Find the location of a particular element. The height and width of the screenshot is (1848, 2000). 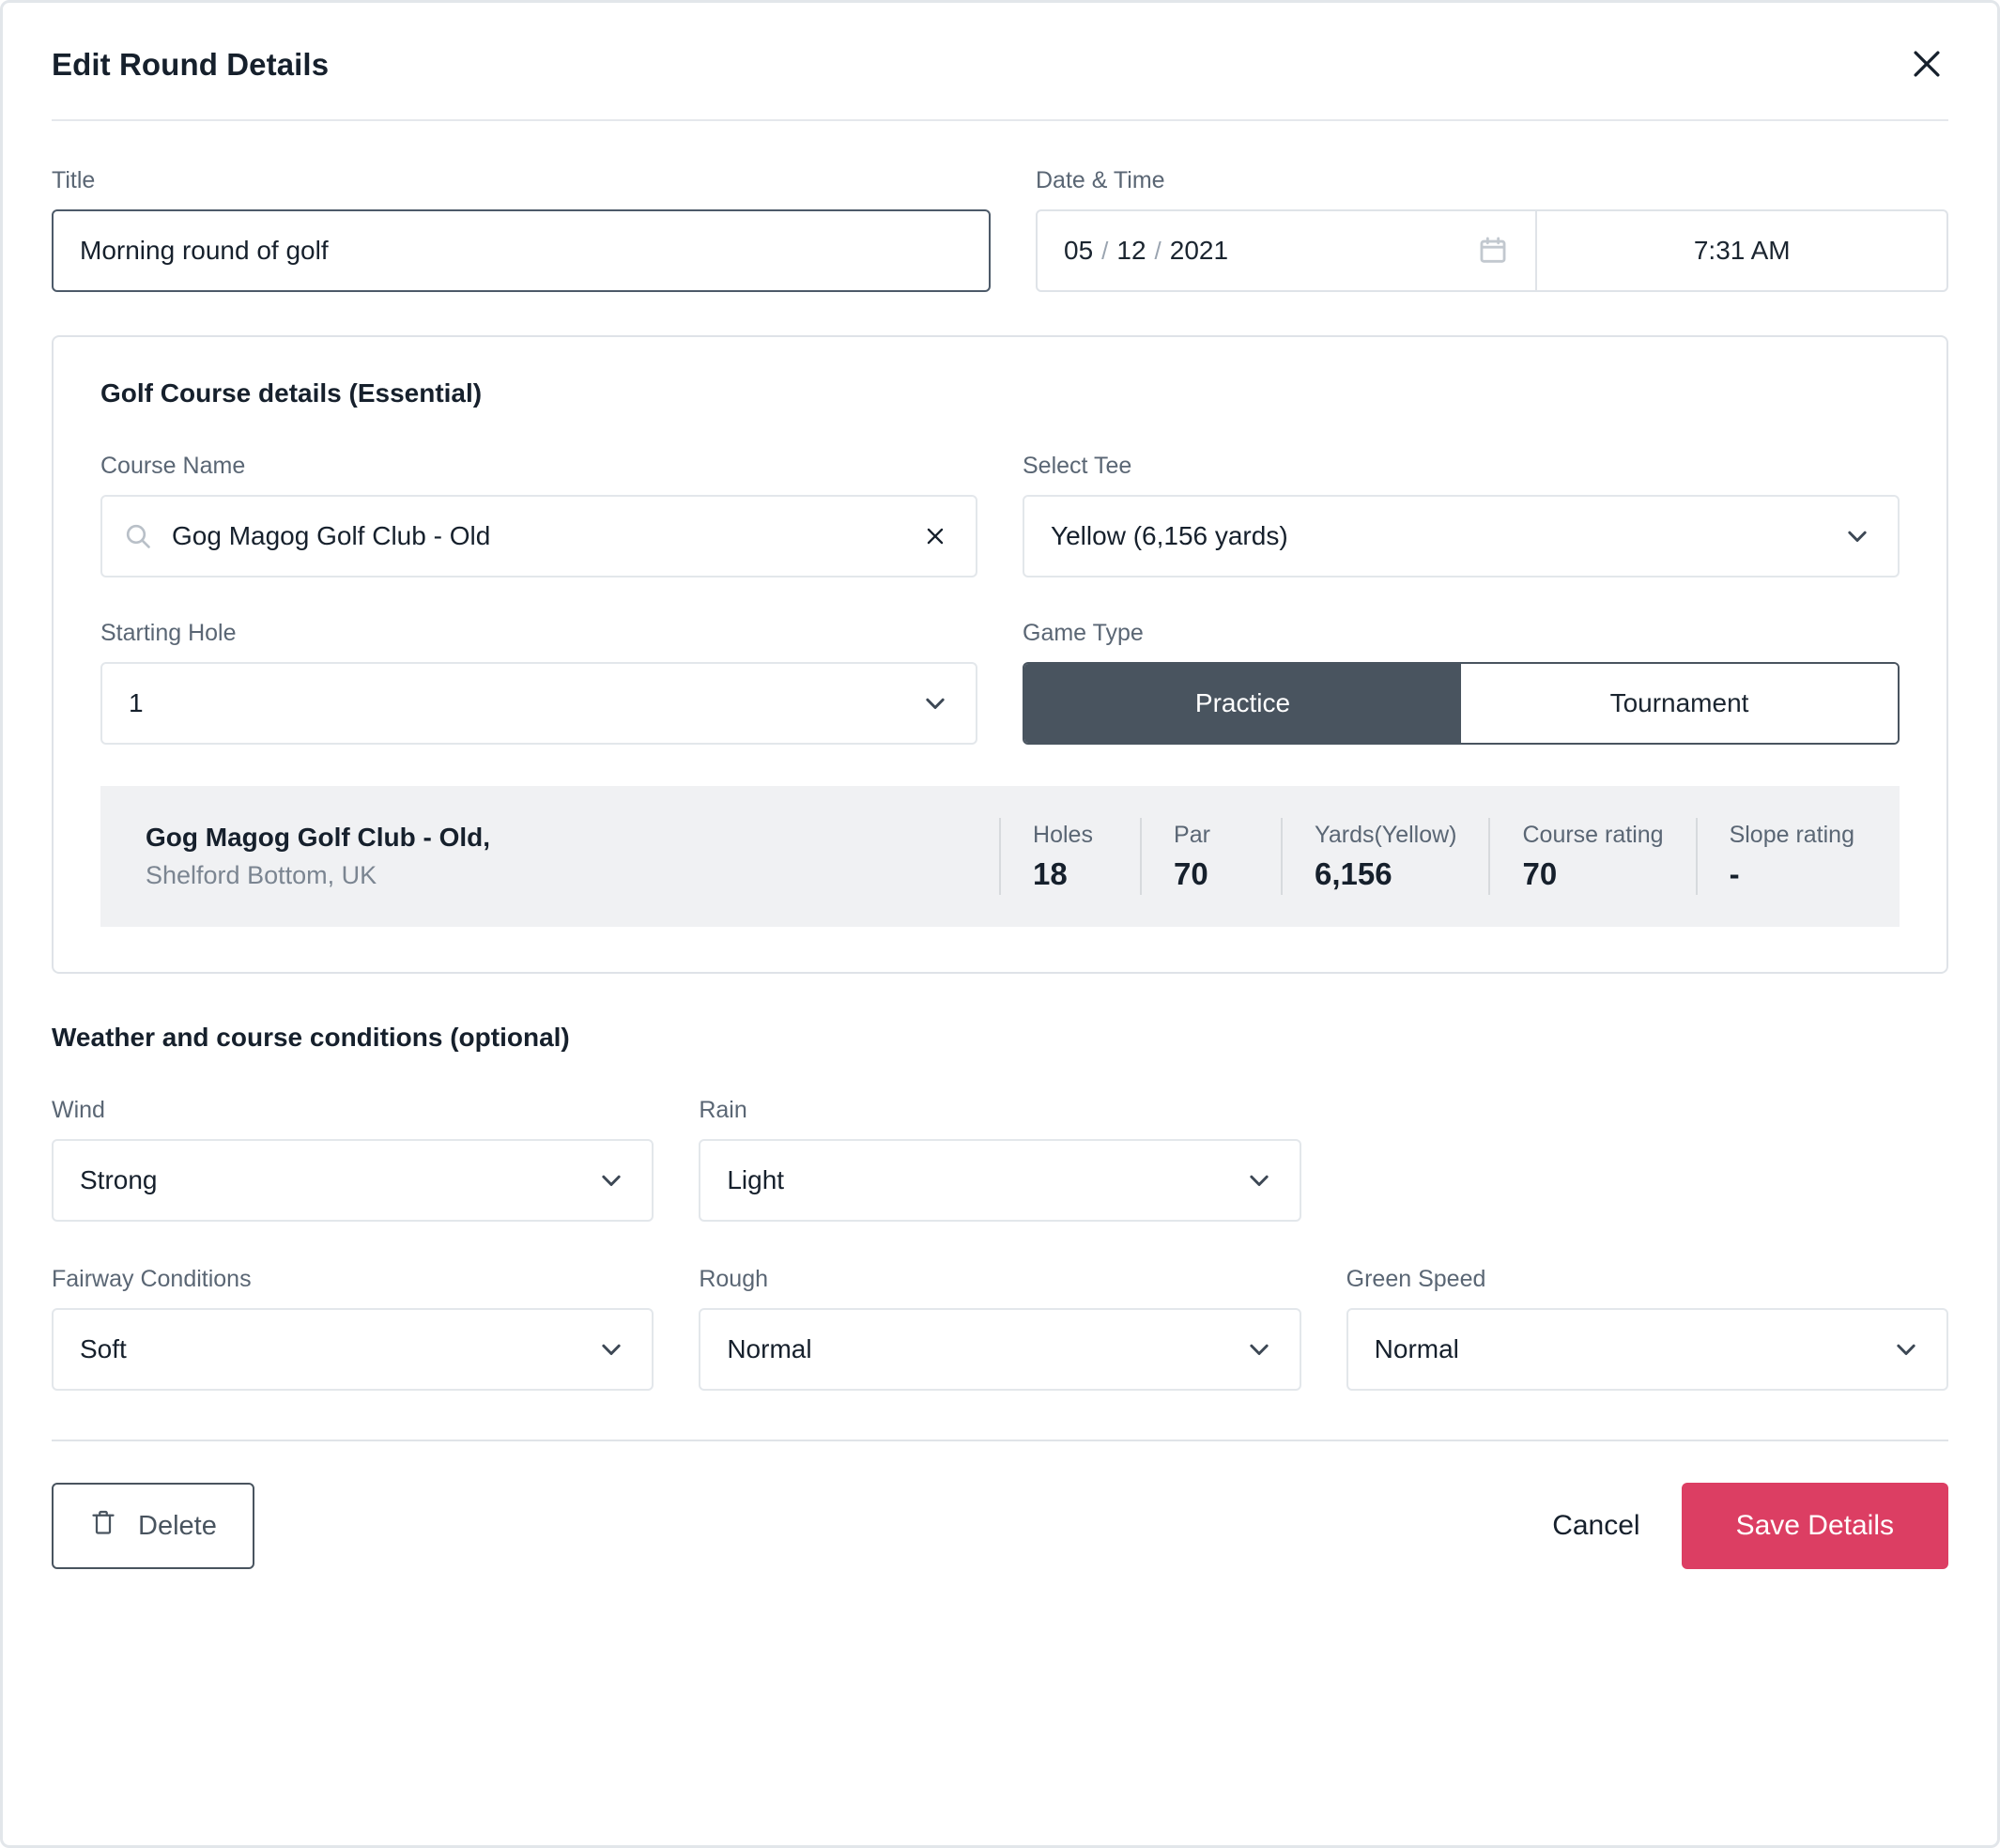

page-title: Edit Round Details is located at coordinates (191, 64).